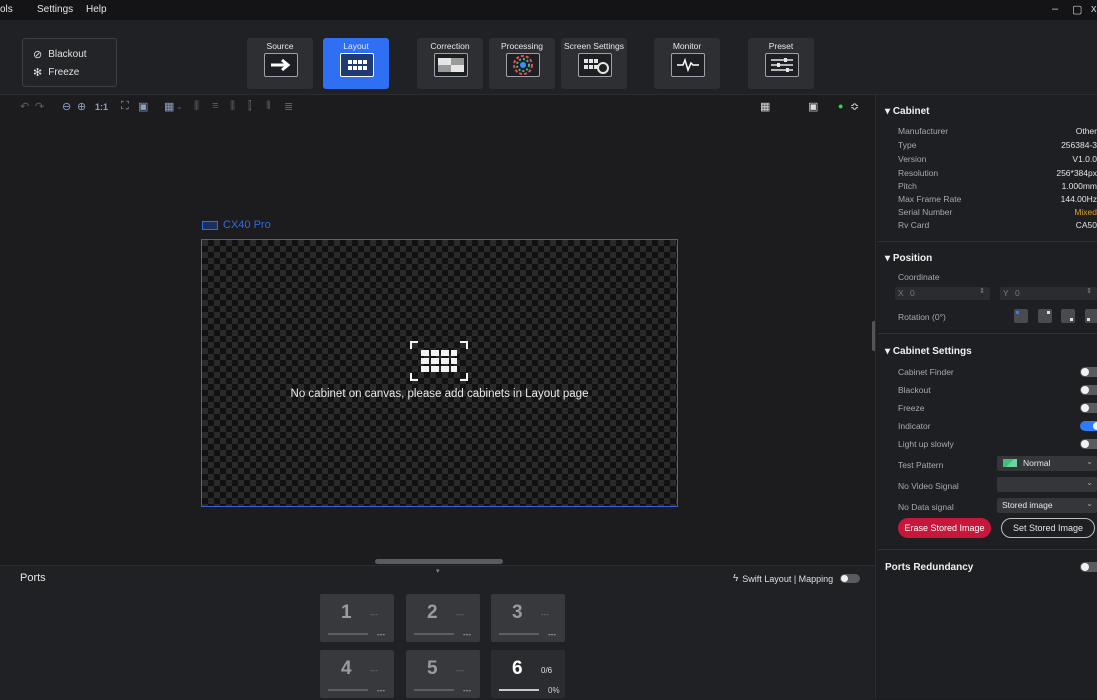  I want to click on coordinate-label: Coordinate, so click(919, 277).